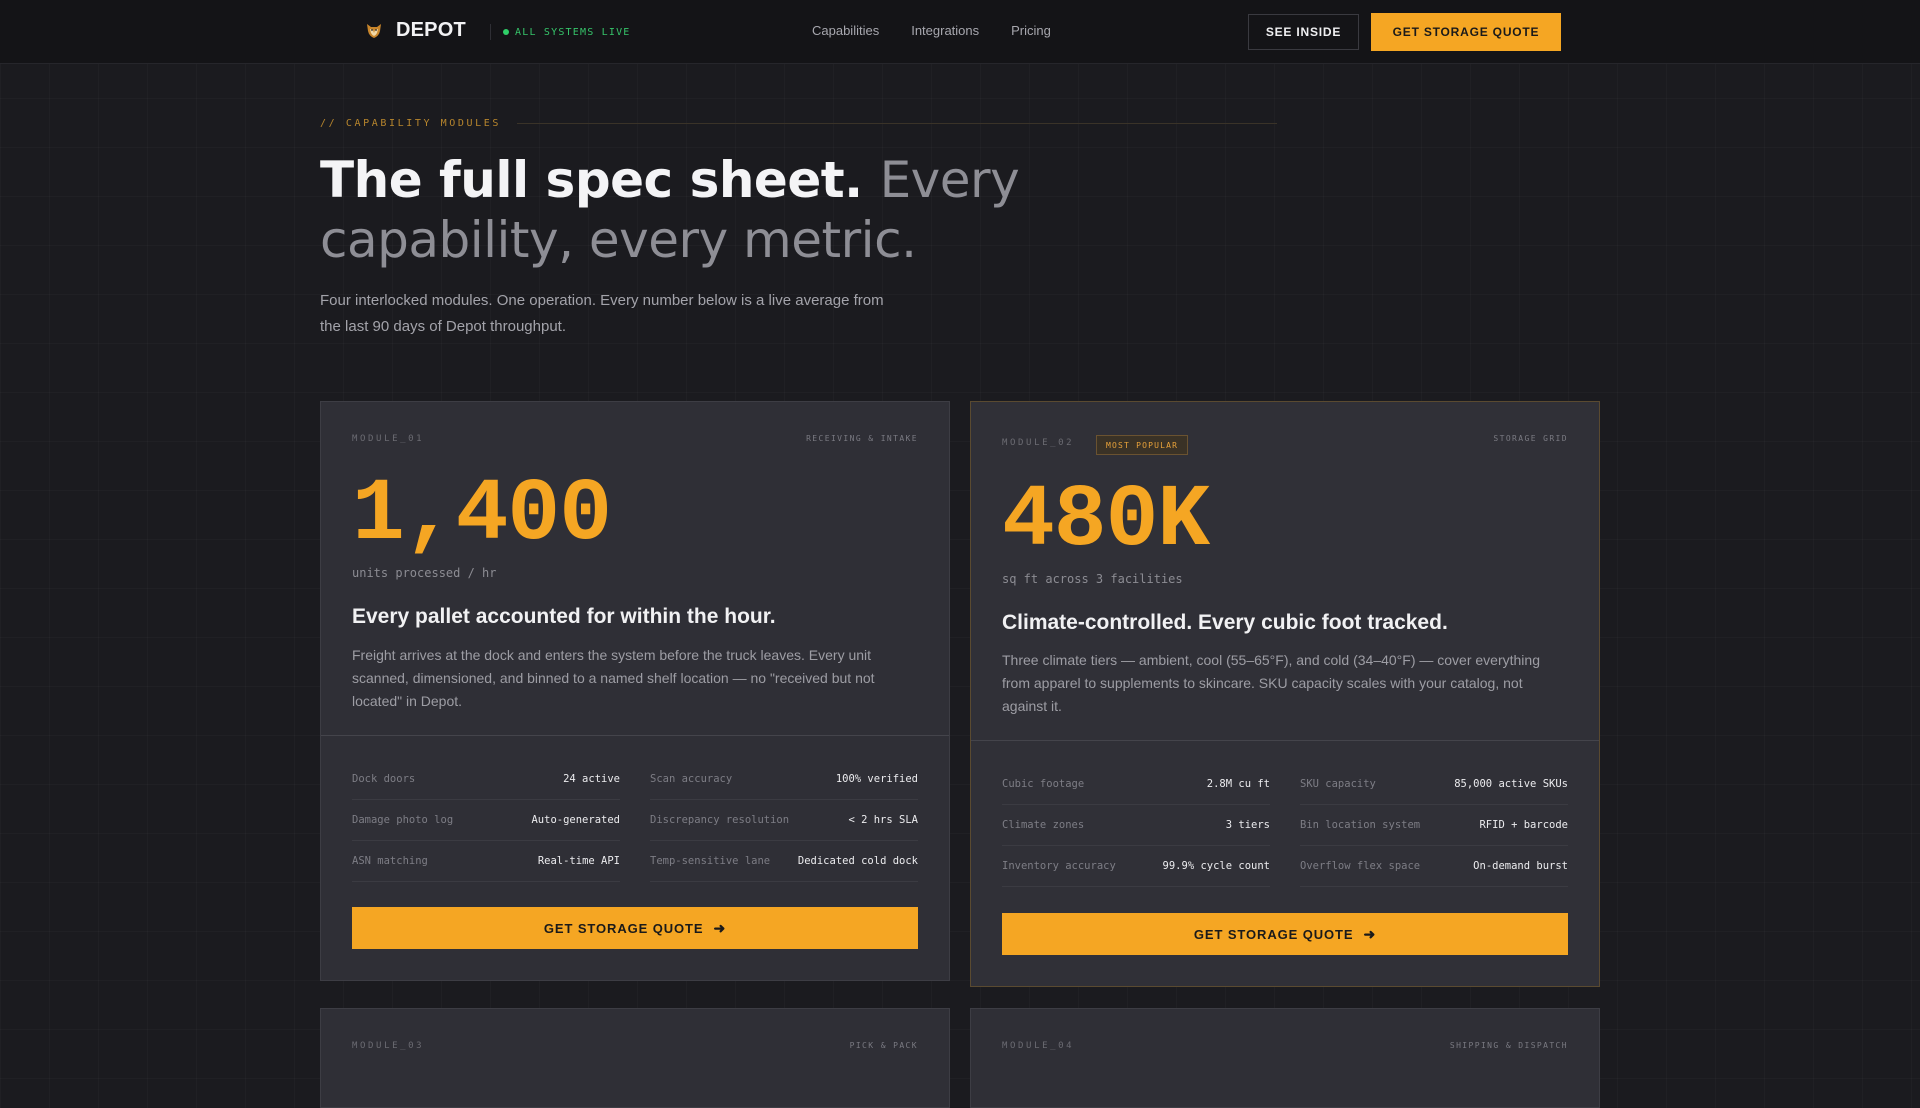  I want to click on spec-row: Bin location system RFID + barcode, so click(1434, 825).